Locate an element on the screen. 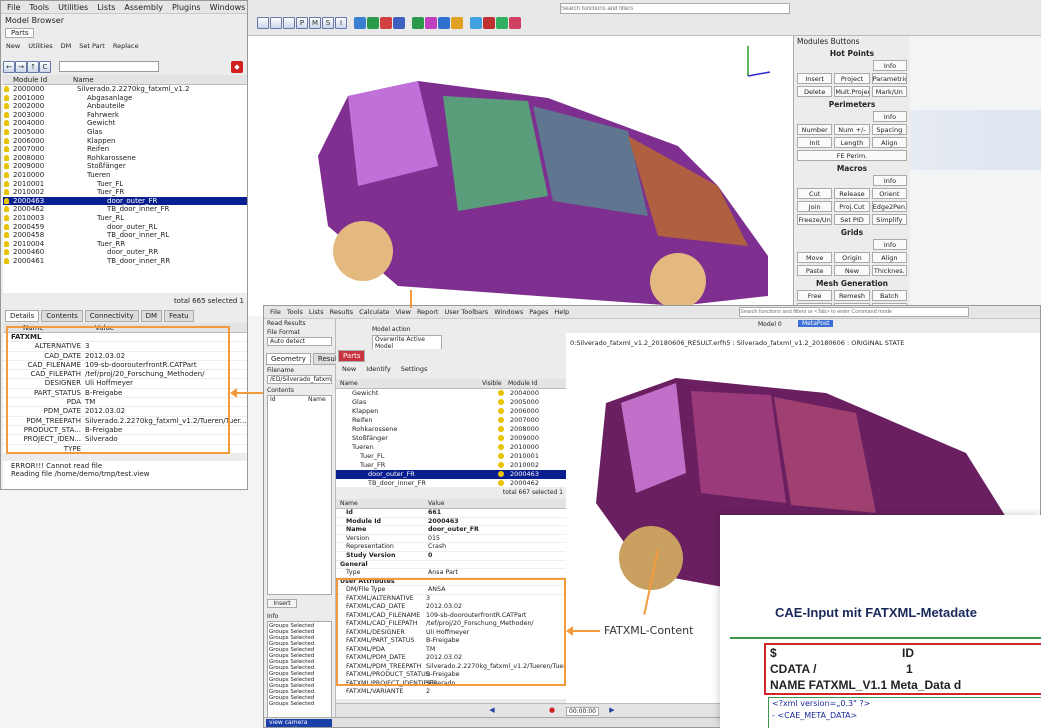 The image size is (1041, 728). module-button: Delete is located at coordinates (815, 91).